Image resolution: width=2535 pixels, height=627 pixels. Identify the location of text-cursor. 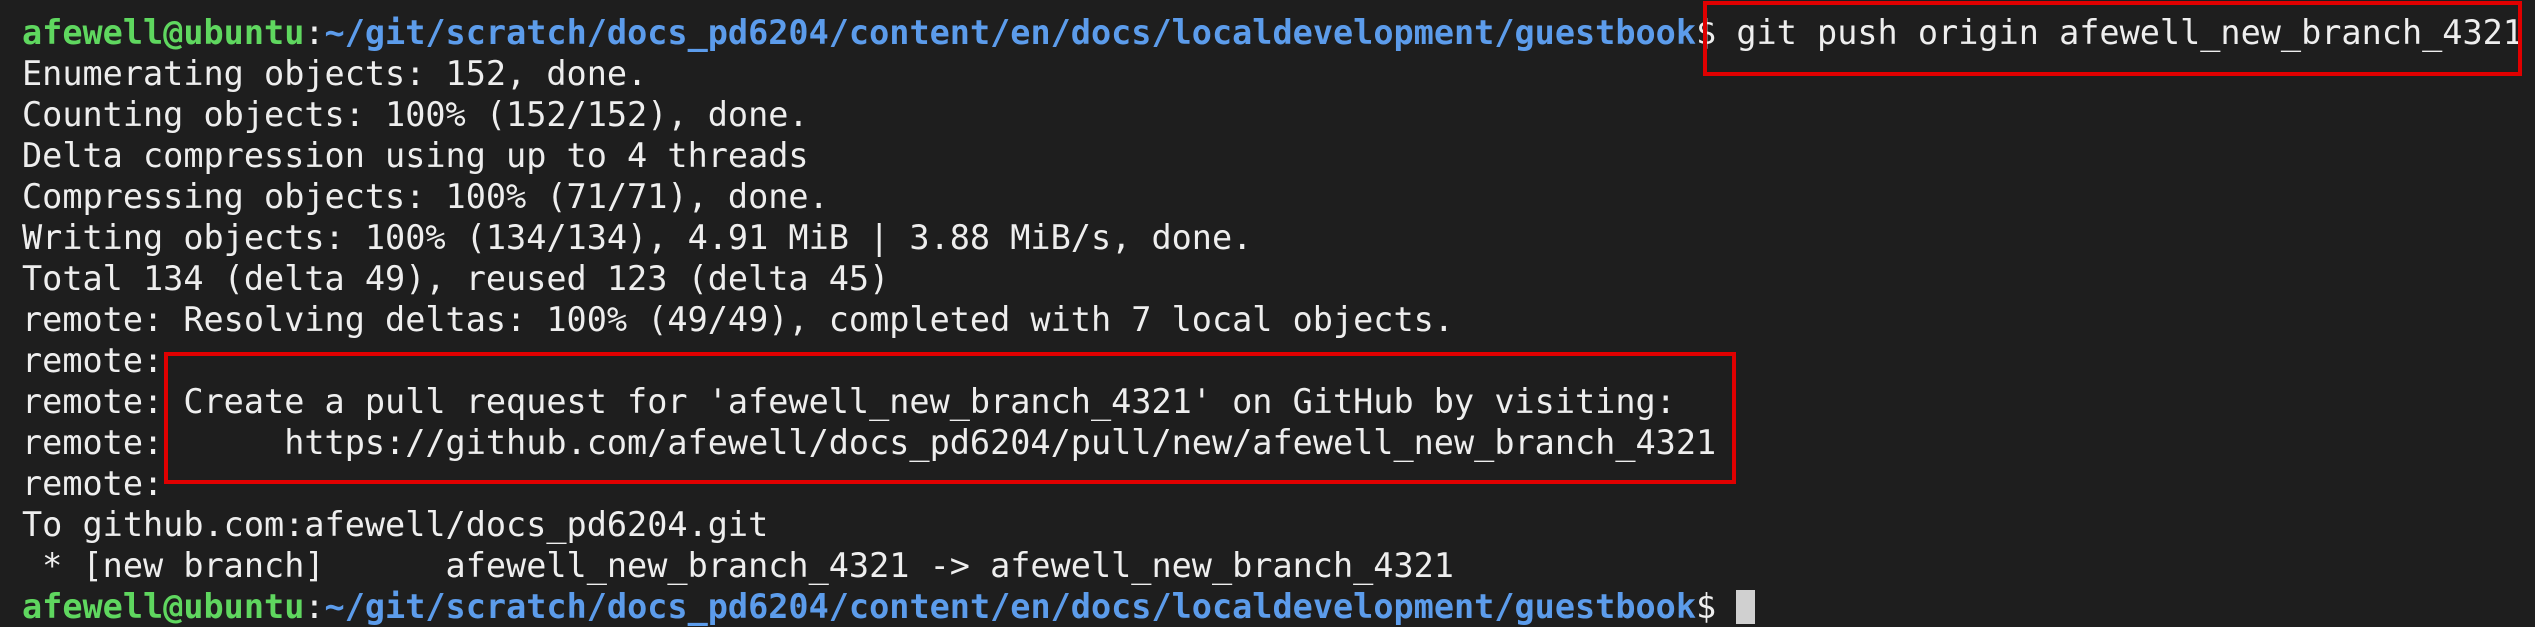
(1746, 606).